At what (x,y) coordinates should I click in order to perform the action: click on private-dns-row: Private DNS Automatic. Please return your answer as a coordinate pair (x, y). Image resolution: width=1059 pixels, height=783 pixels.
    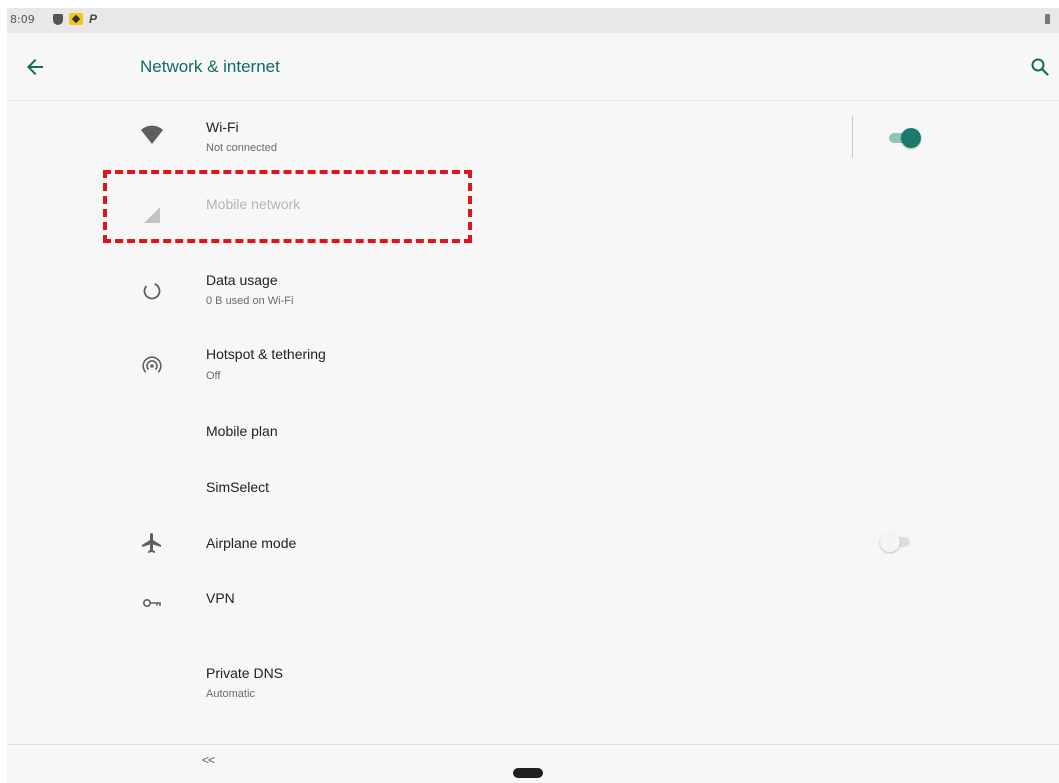
    Looking at the image, I should click on (533, 682).